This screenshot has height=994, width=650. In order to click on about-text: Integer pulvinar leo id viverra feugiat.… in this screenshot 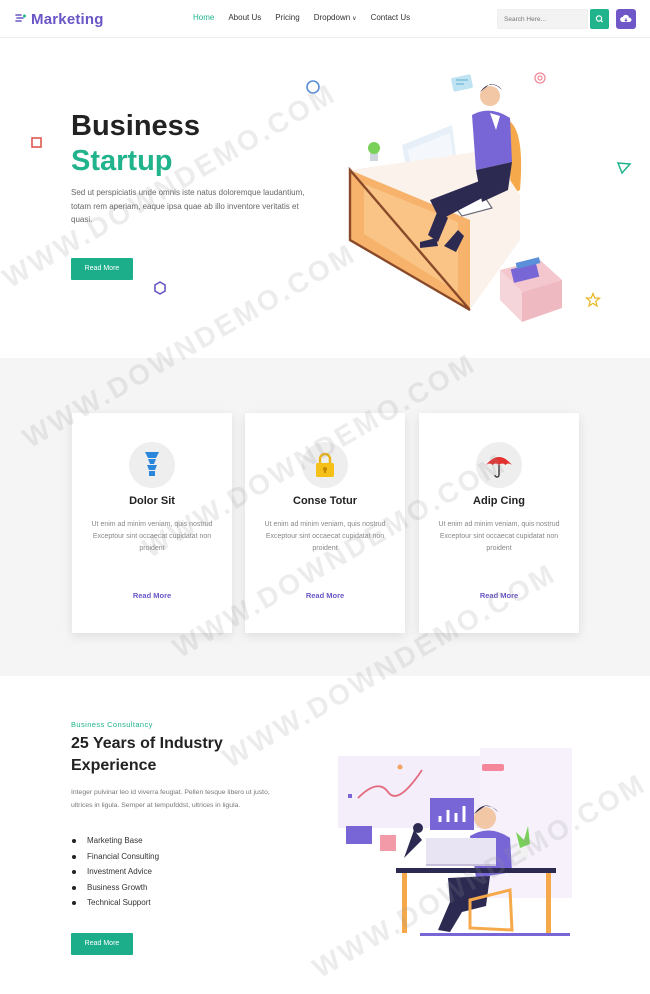, I will do `click(170, 799)`.